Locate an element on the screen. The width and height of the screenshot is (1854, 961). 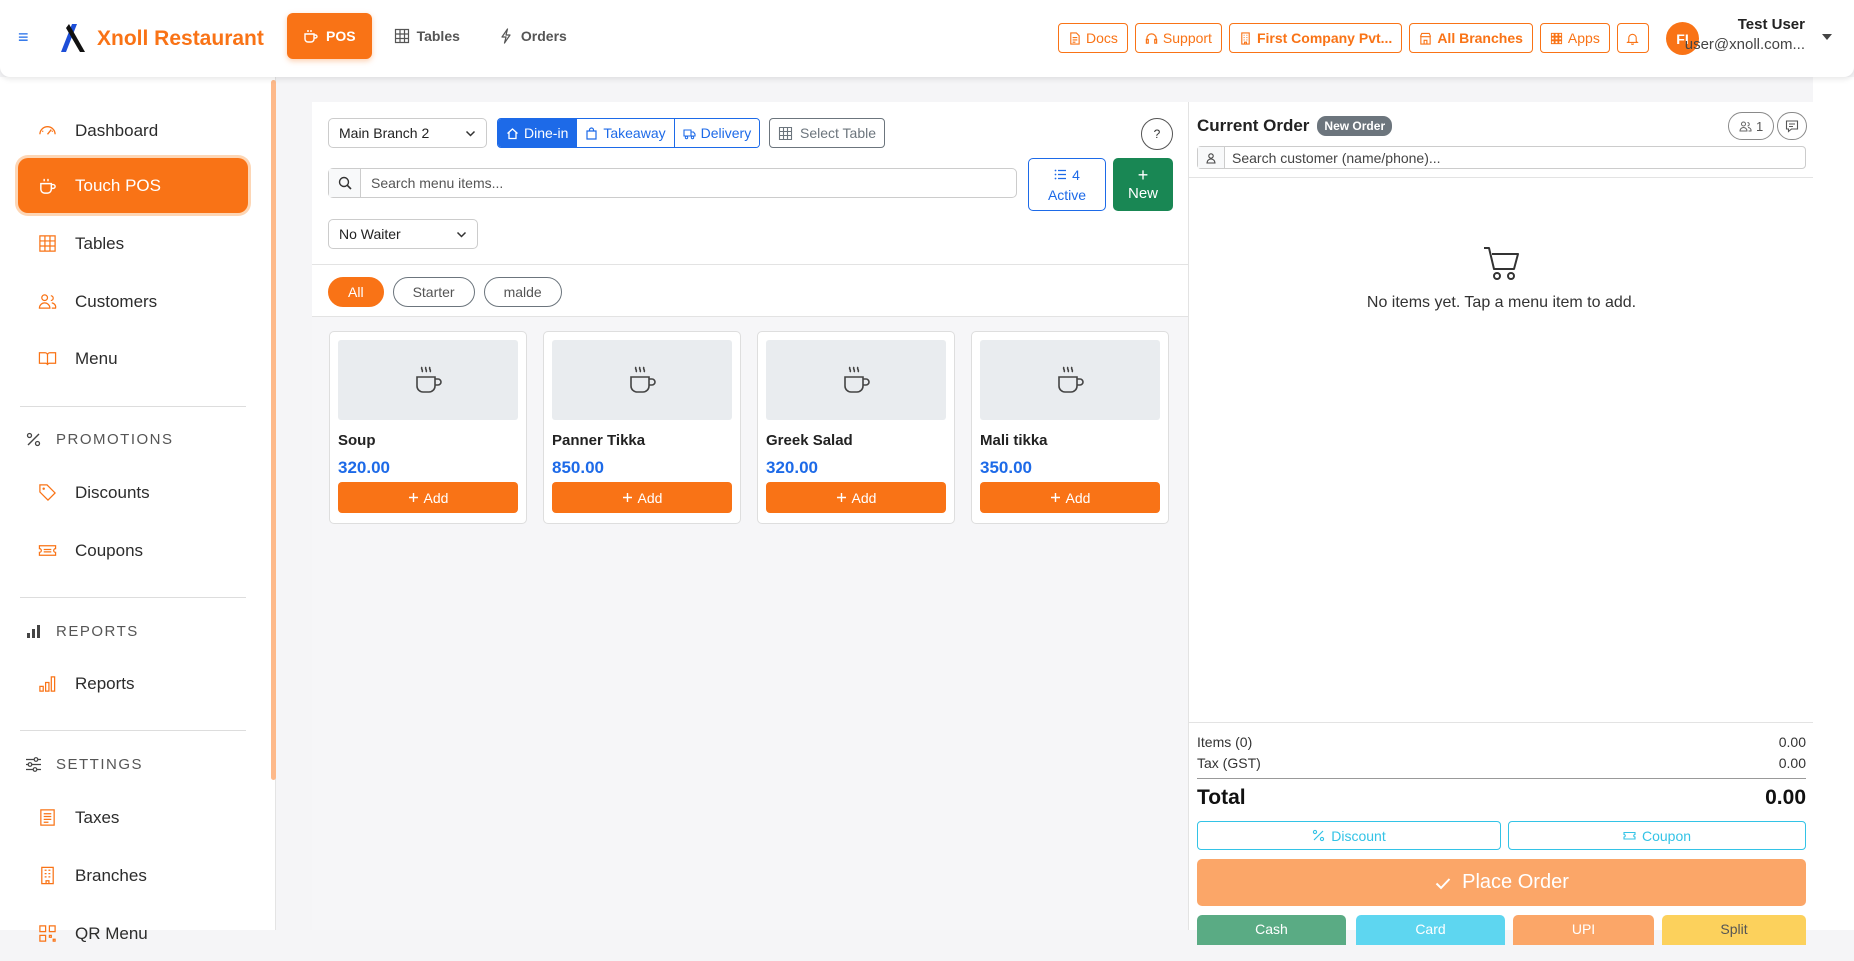
hamburger-menu-icon: ≡ is located at coordinates (23, 37).